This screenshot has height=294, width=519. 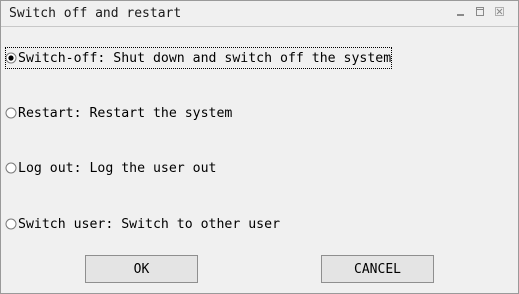 What do you see at coordinates (259, 14) in the screenshot?
I see `title-bar: Switch off and restart` at bounding box center [259, 14].